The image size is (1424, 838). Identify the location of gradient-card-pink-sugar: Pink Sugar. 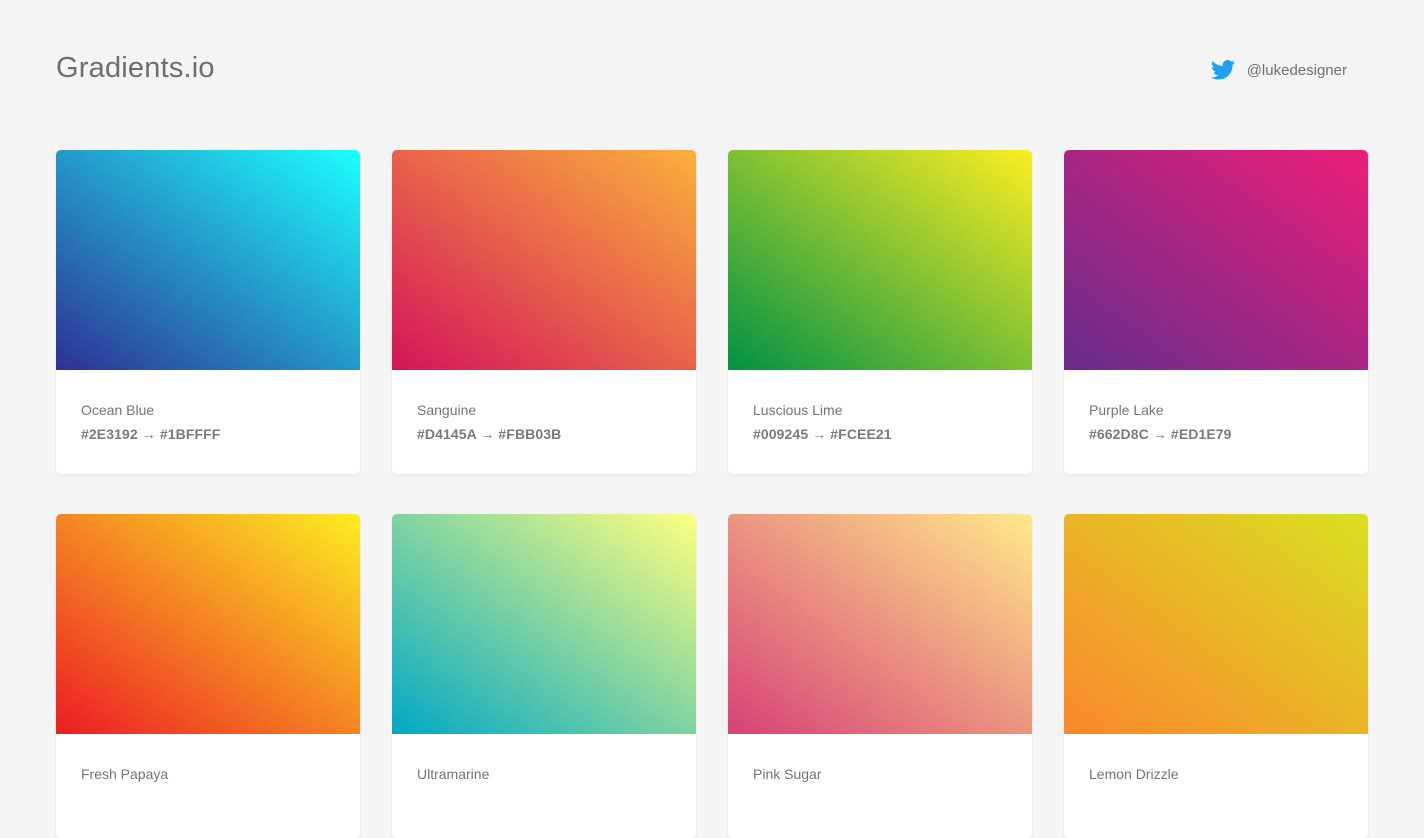
(880, 676).